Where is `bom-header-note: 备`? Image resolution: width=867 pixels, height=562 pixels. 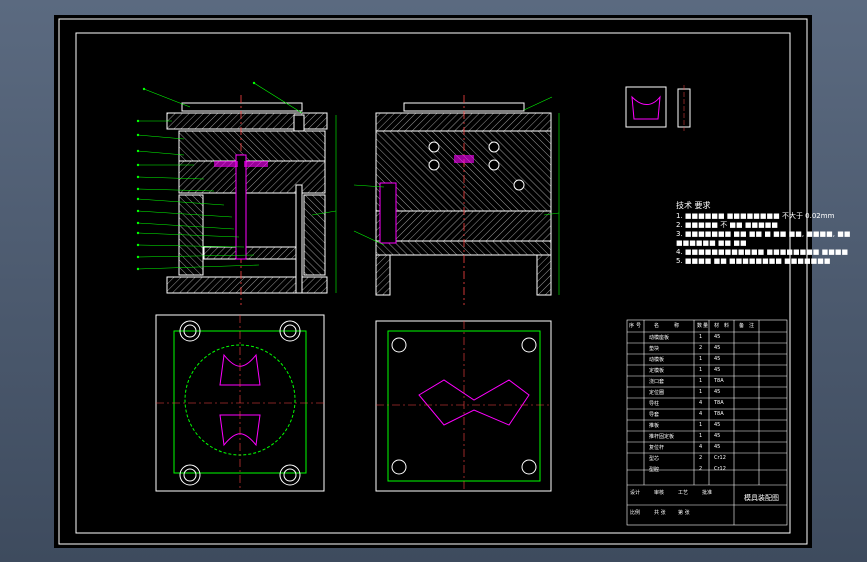 bom-header-note: 备 is located at coordinates (742, 326).